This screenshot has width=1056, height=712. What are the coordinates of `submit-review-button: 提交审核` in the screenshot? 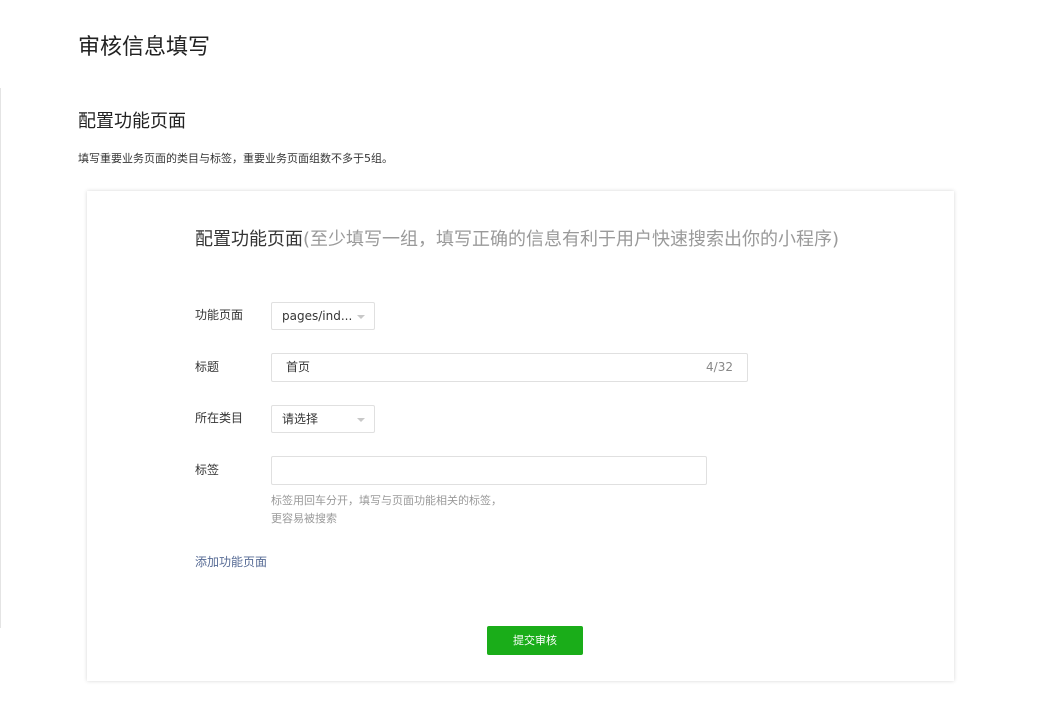 It's located at (535, 640).